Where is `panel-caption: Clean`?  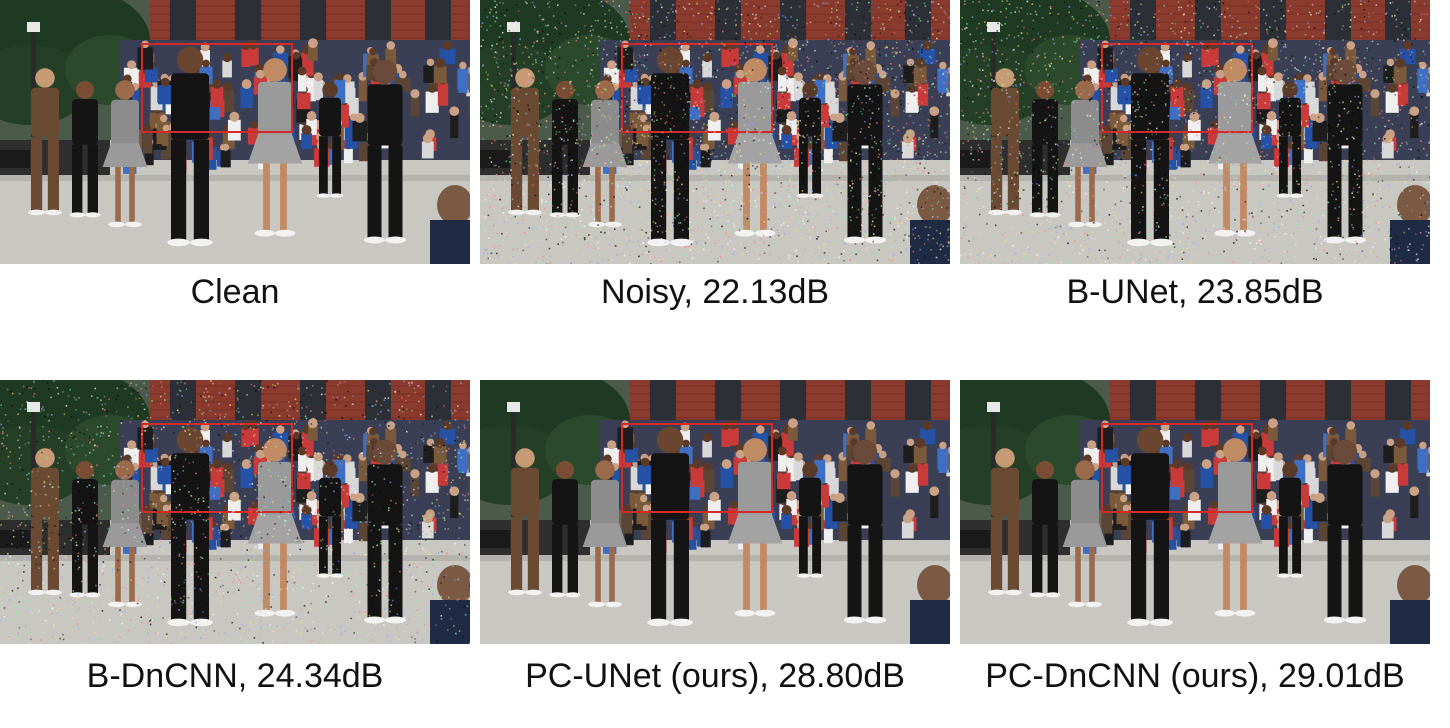 panel-caption: Clean is located at coordinates (235, 292).